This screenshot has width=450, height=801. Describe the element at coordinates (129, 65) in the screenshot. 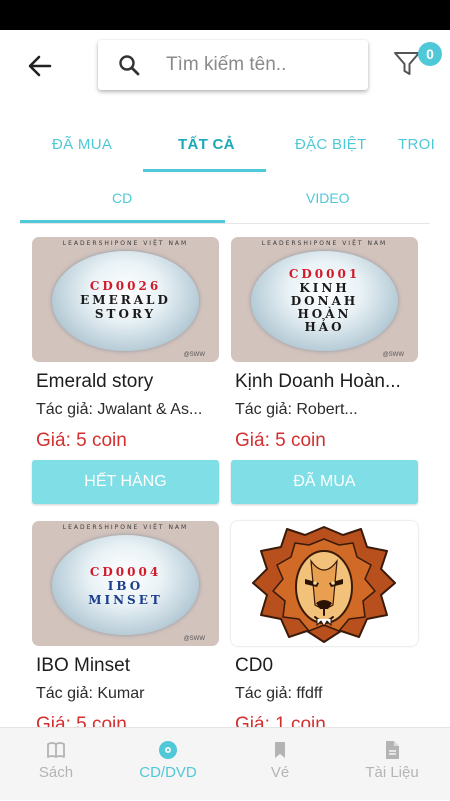

I see `search-icon` at that location.